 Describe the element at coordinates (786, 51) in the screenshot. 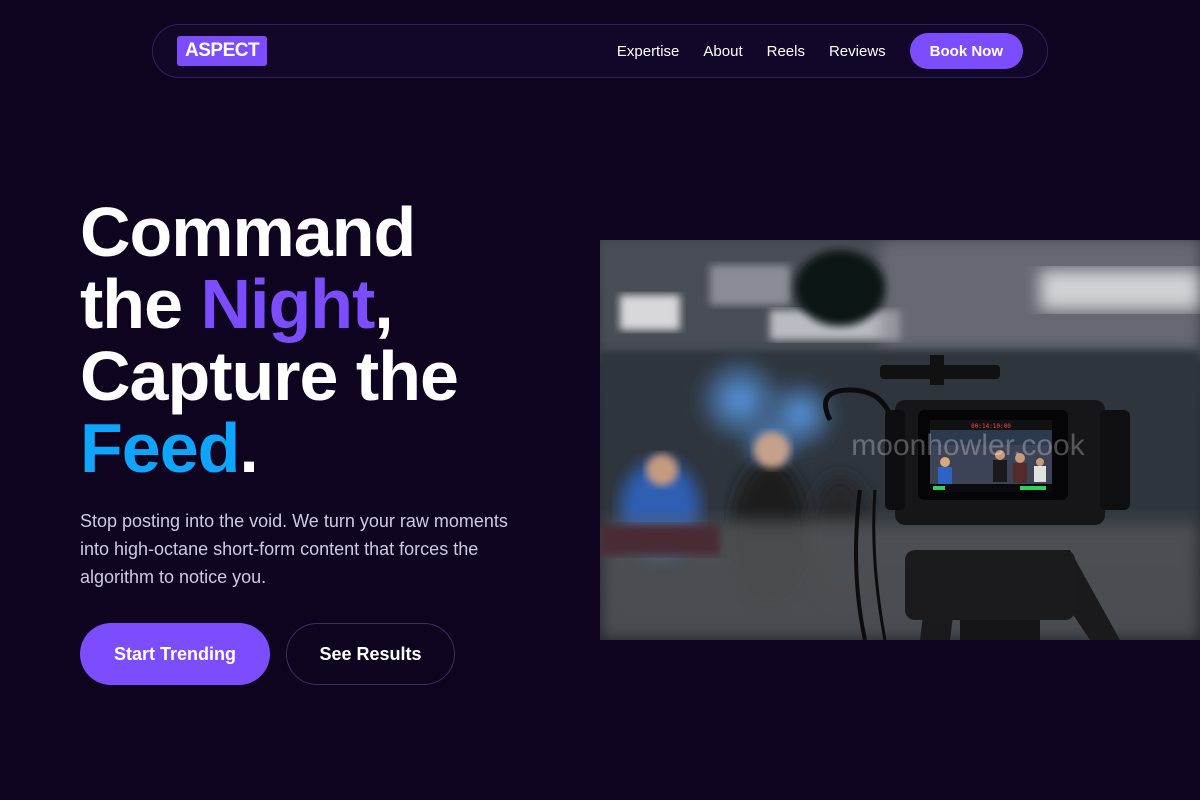

I see `nav-link-reels: Reels` at that location.